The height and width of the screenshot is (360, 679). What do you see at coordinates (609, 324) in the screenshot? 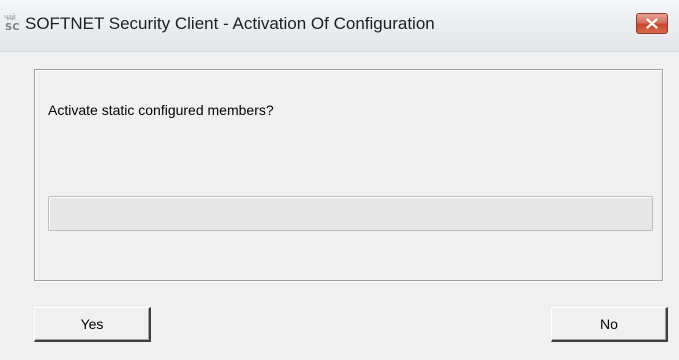
I see `no-button: No` at bounding box center [609, 324].